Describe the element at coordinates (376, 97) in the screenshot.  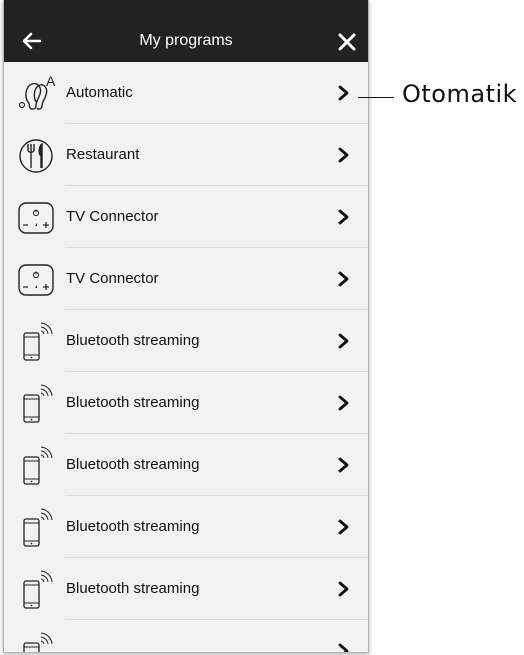
I see `callout-line` at that location.